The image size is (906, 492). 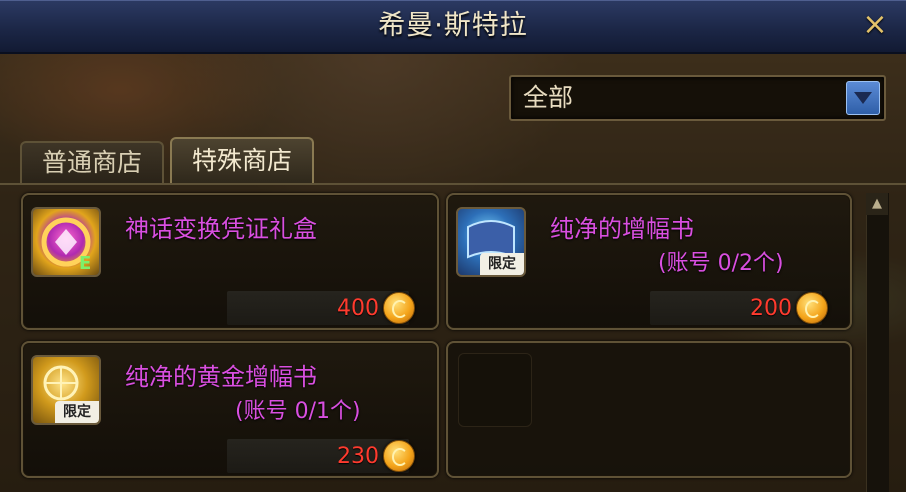 What do you see at coordinates (221, 377) in the screenshot?
I see `item-name: 纯净的黄金增幅书` at bounding box center [221, 377].